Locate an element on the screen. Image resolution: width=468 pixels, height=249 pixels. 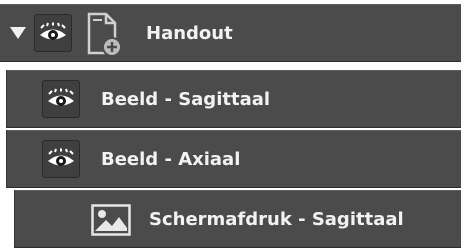
expand-caret-icon is located at coordinates (18, 33).